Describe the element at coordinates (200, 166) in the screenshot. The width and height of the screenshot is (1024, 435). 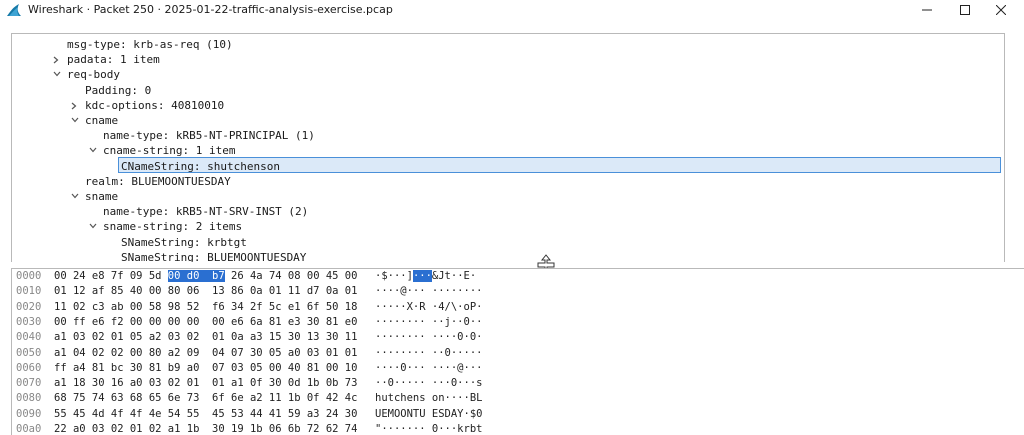
I see `tree-row-label: CNameString: shutchenson` at that location.